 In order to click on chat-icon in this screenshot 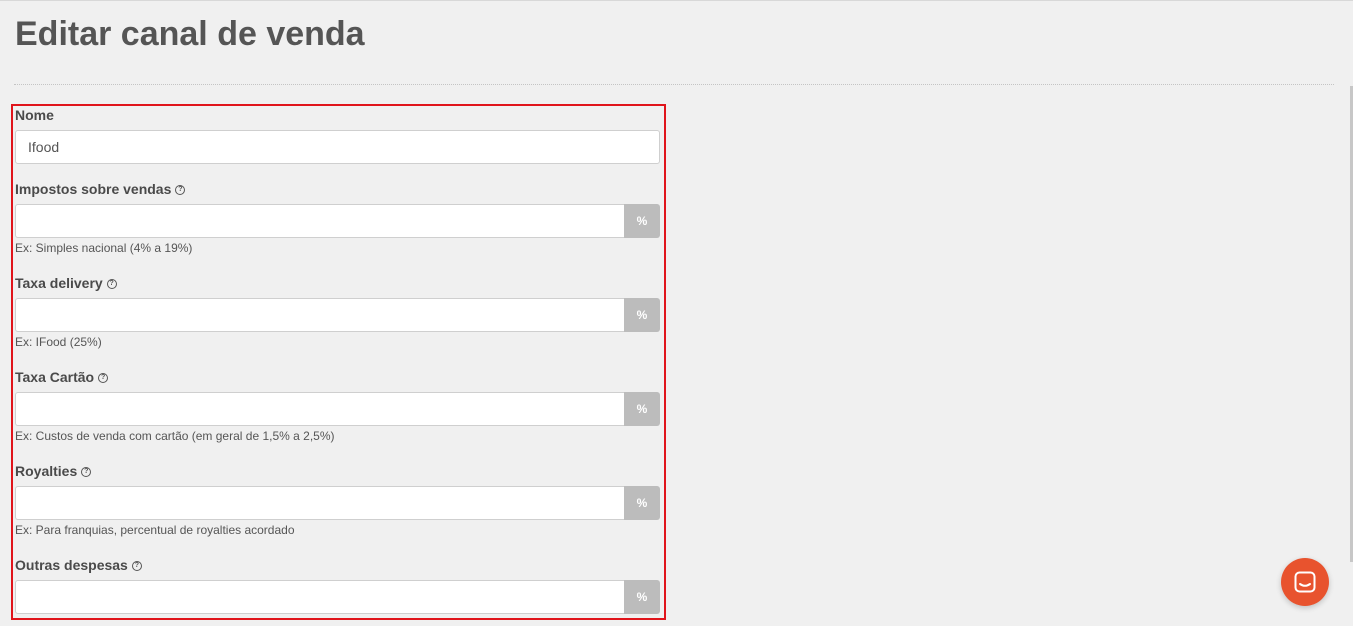, I will do `click(1305, 582)`.